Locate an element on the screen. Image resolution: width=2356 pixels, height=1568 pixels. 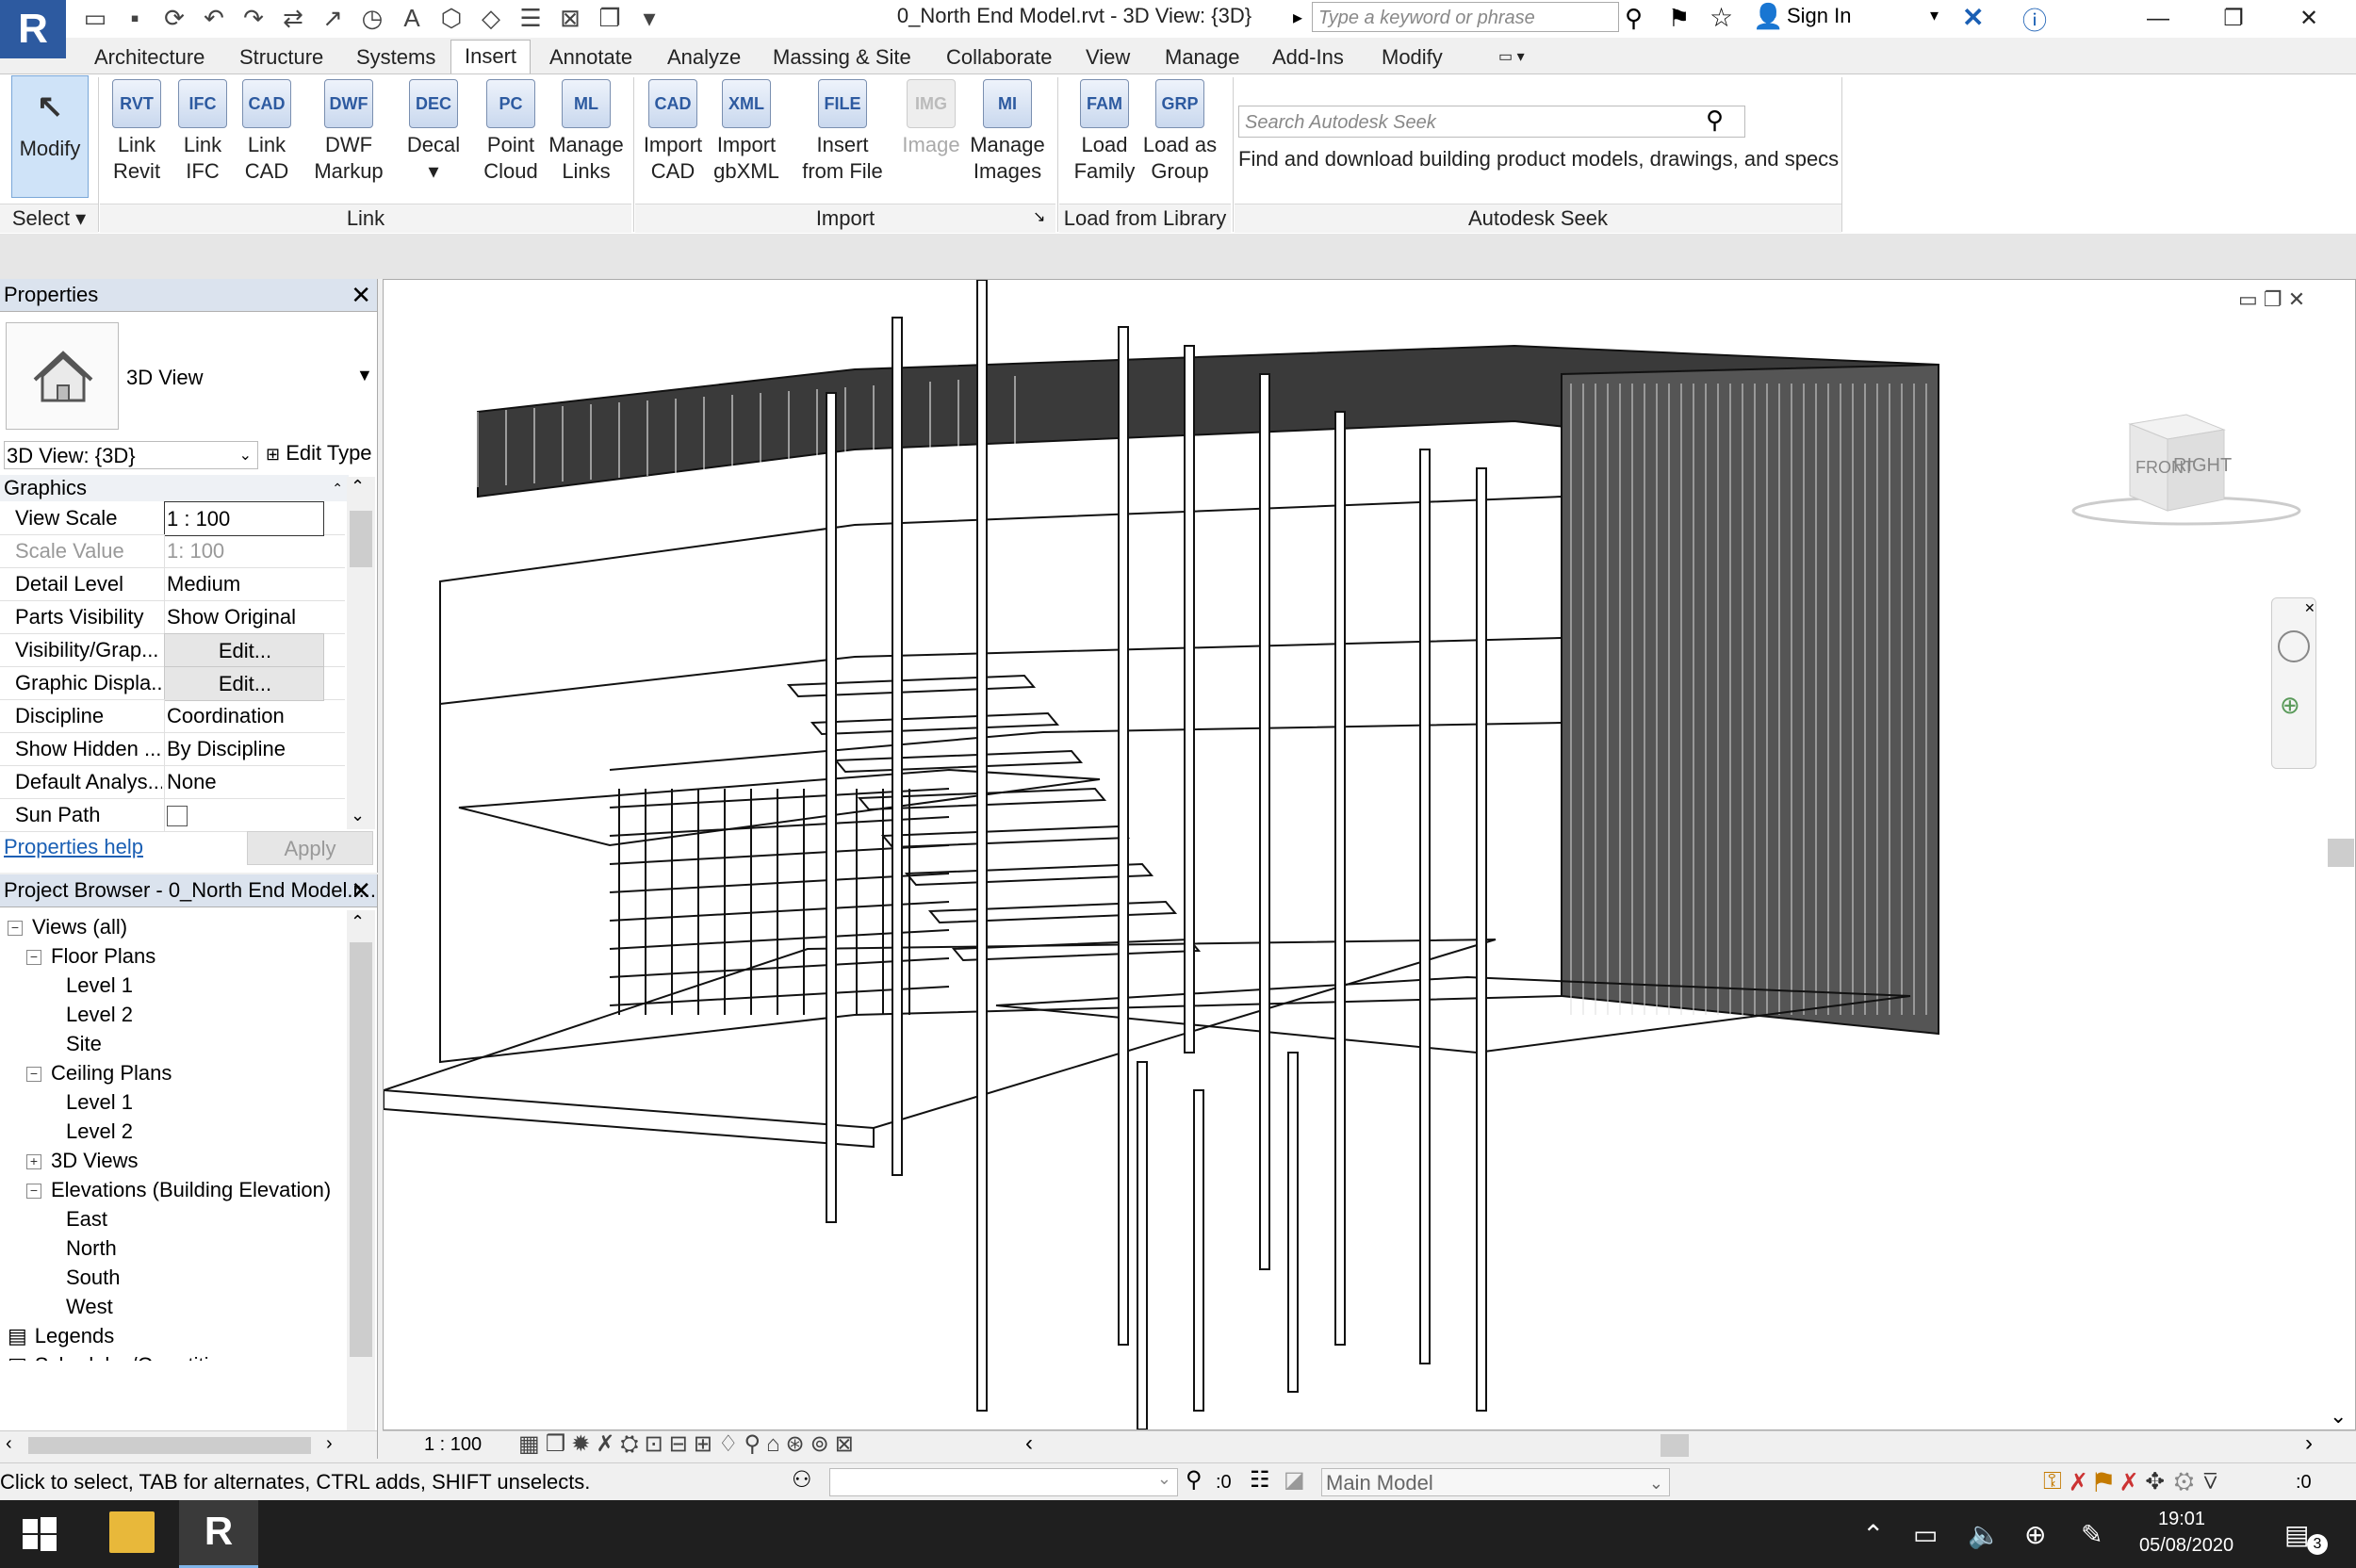
volume-icon: 🔈 is located at coordinates (1984, 1534).